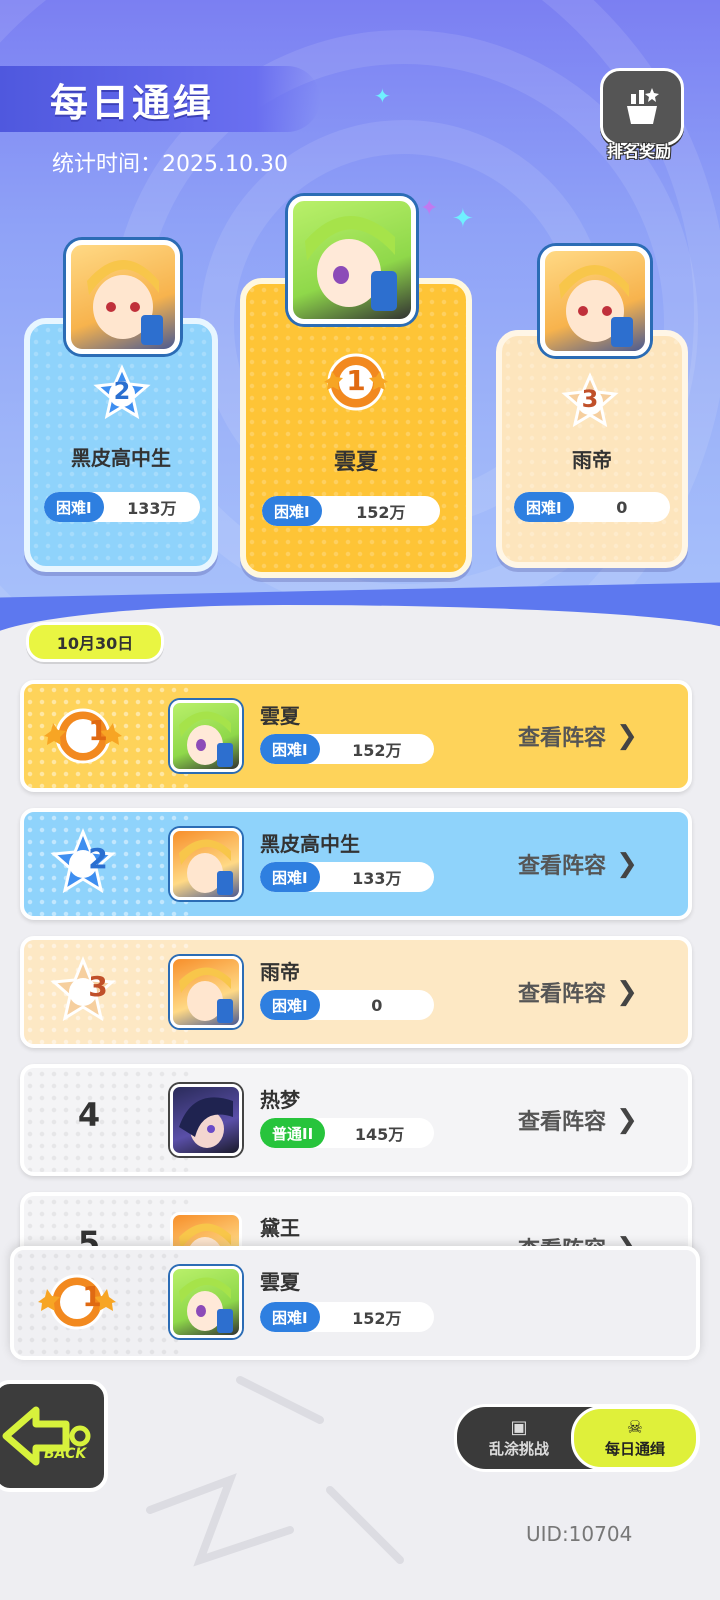 The image size is (720, 1600). Describe the element at coordinates (89, 1115) in the screenshot. I see `rank-number: 4` at that location.